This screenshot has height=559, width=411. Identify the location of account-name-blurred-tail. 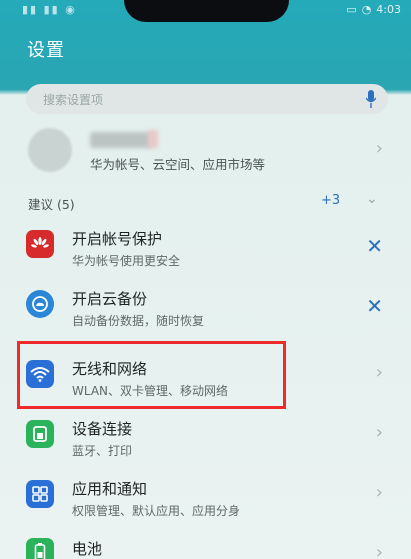
(153, 139).